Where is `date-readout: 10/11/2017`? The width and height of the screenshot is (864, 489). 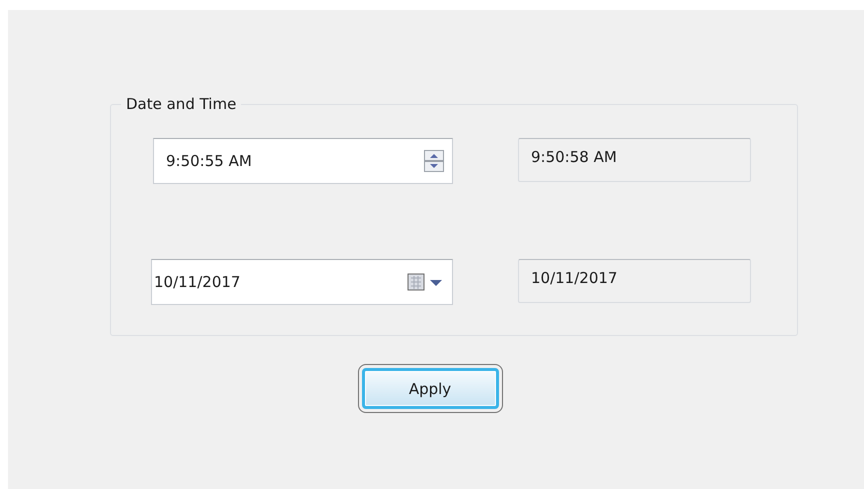
date-readout: 10/11/2017 is located at coordinates (634, 281).